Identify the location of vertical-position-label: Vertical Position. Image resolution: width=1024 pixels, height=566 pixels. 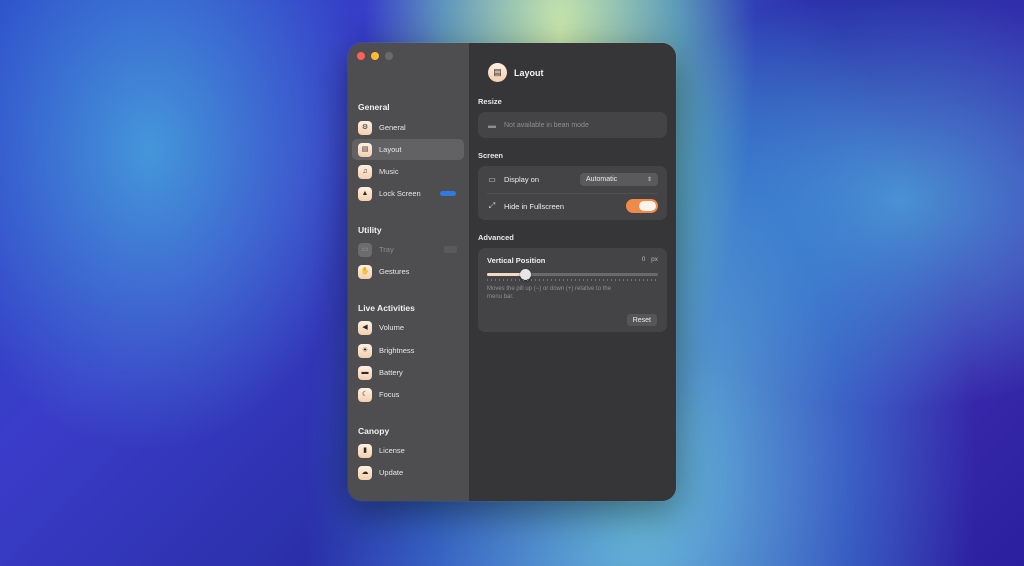
(516, 260).